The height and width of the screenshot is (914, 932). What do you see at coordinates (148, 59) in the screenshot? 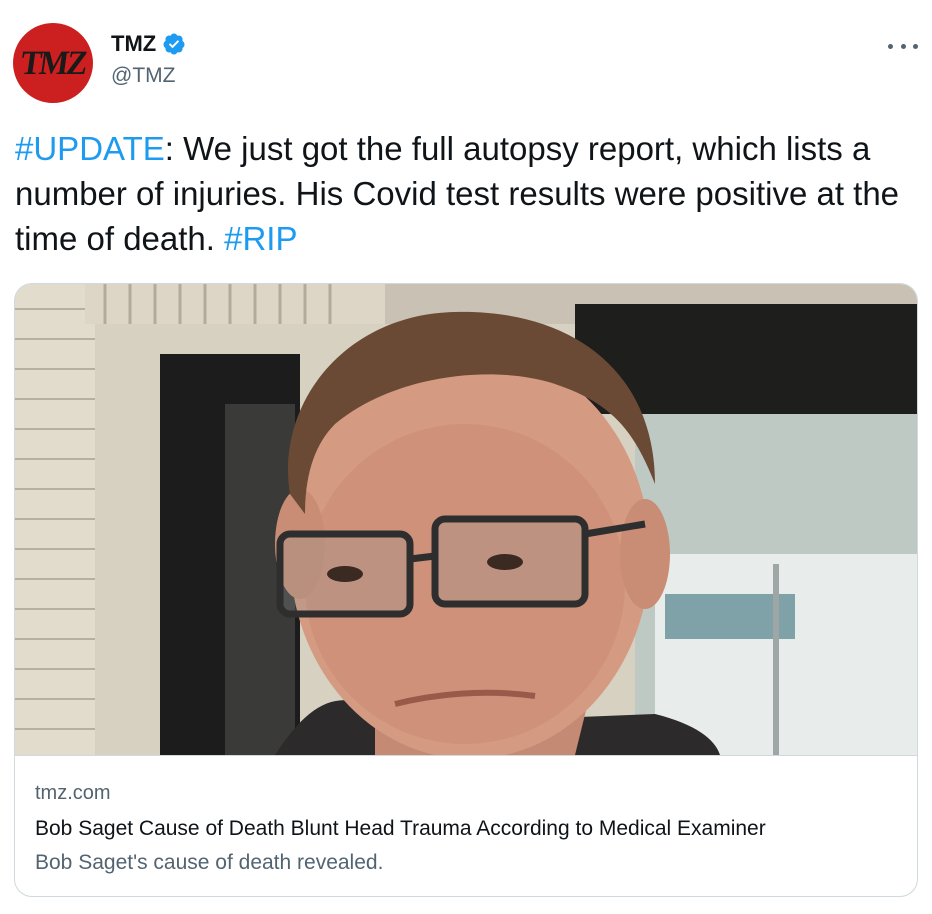
I see `author-info: TMZ @TMZ` at bounding box center [148, 59].